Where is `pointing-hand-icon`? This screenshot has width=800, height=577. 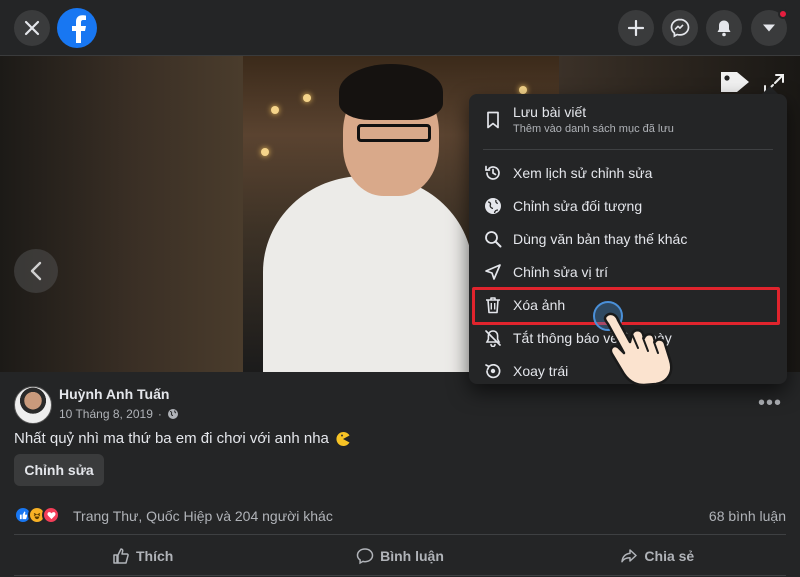
pointing-hand-icon is located at coordinates (633, 343).